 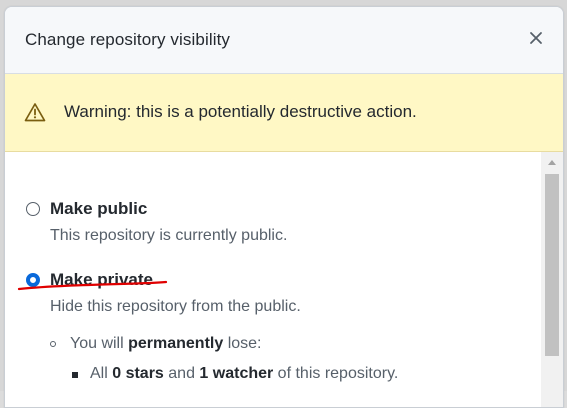 I want to click on make-private-label: Make private, so click(x=101, y=280).